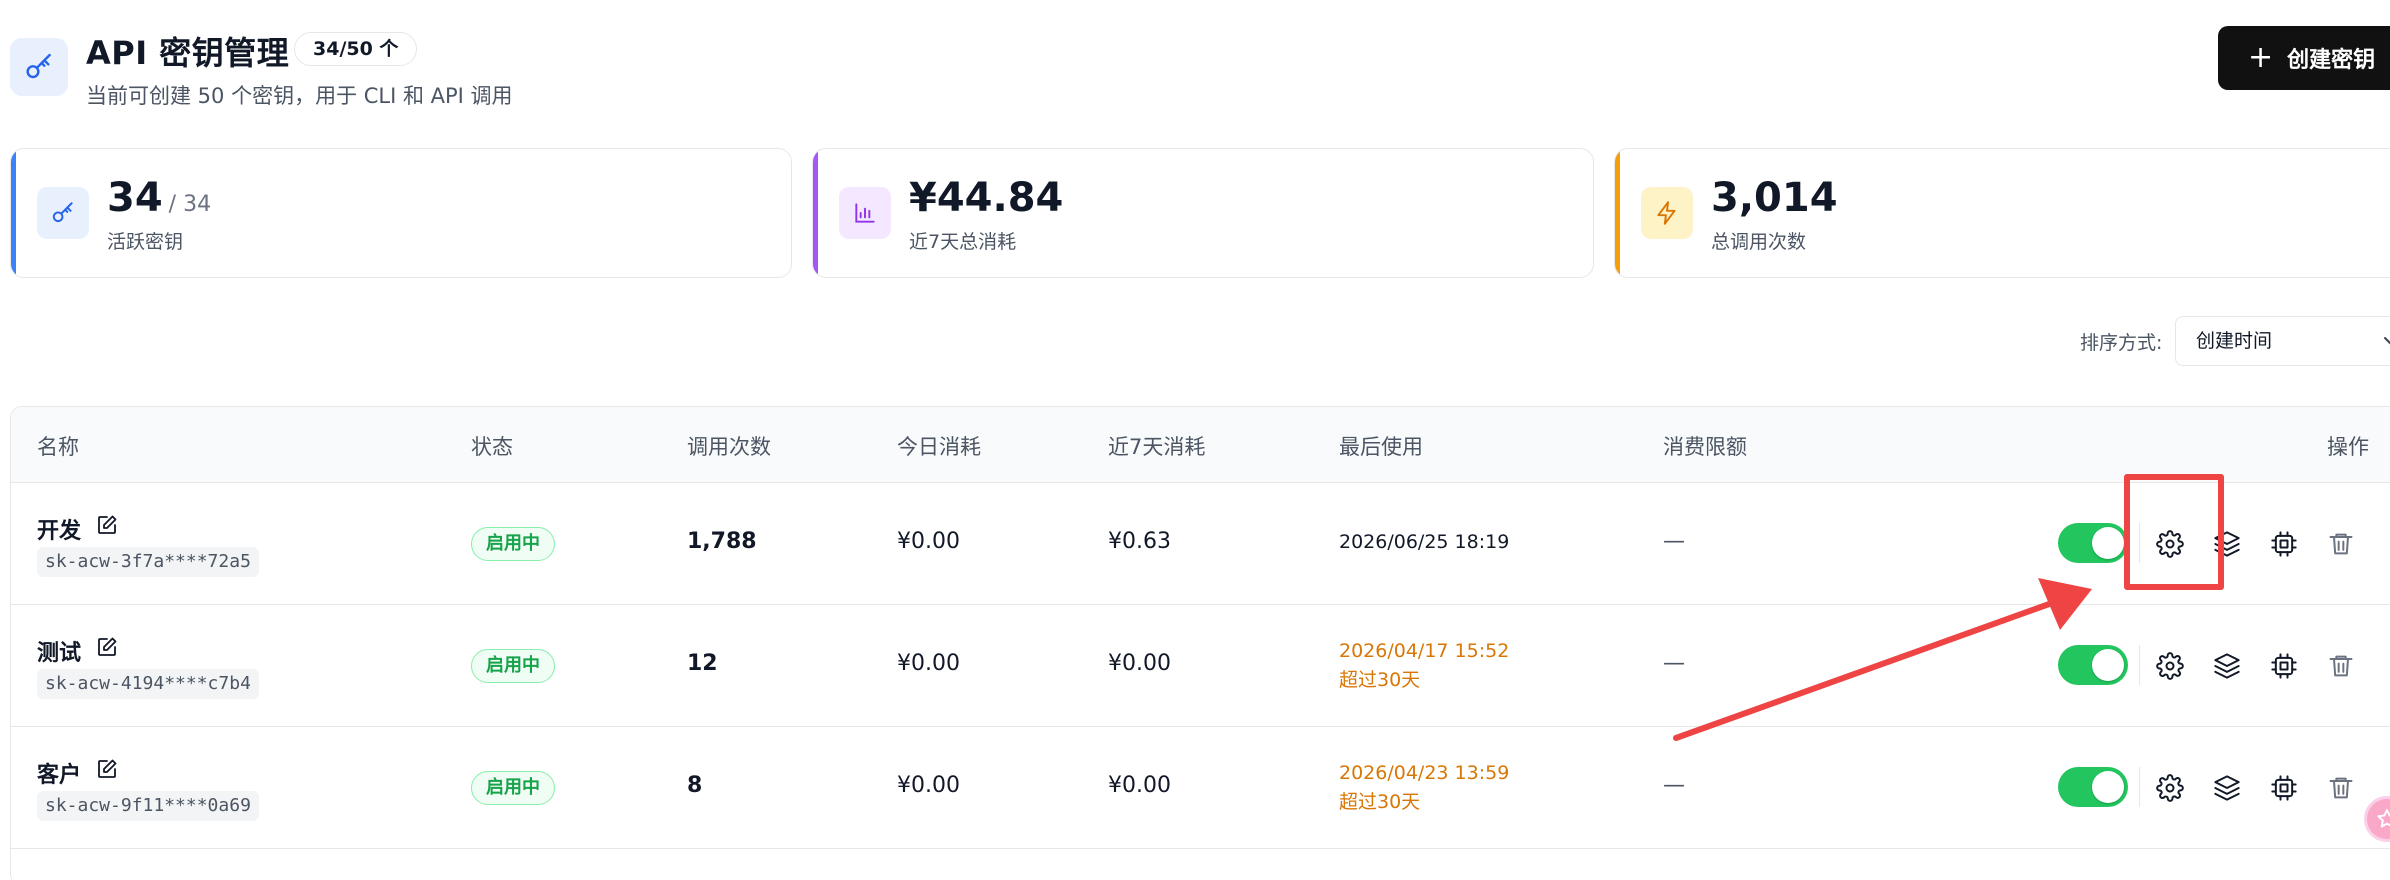 Image resolution: width=2390 pixels, height=880 pixels. What do you see at coordinates (1864, 670) in the screenshot?
I see `arrow-shaft` at bounding box center [1864, 670].